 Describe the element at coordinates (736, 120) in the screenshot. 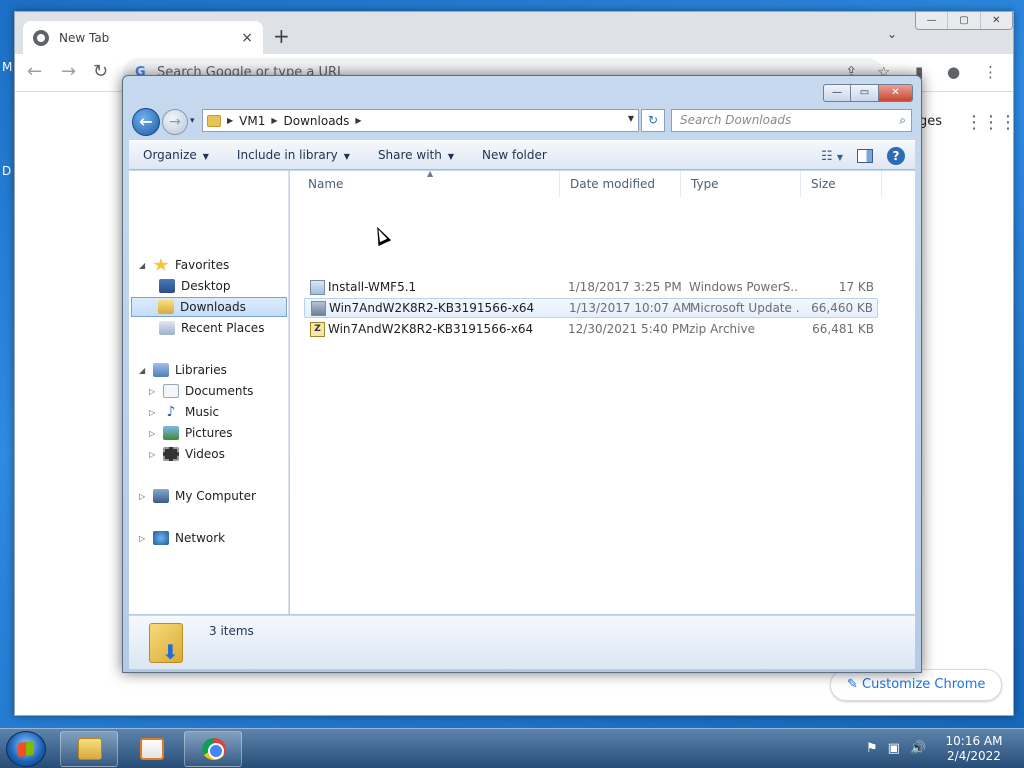

I see `search-placeholder: Search Downloads` at that location.